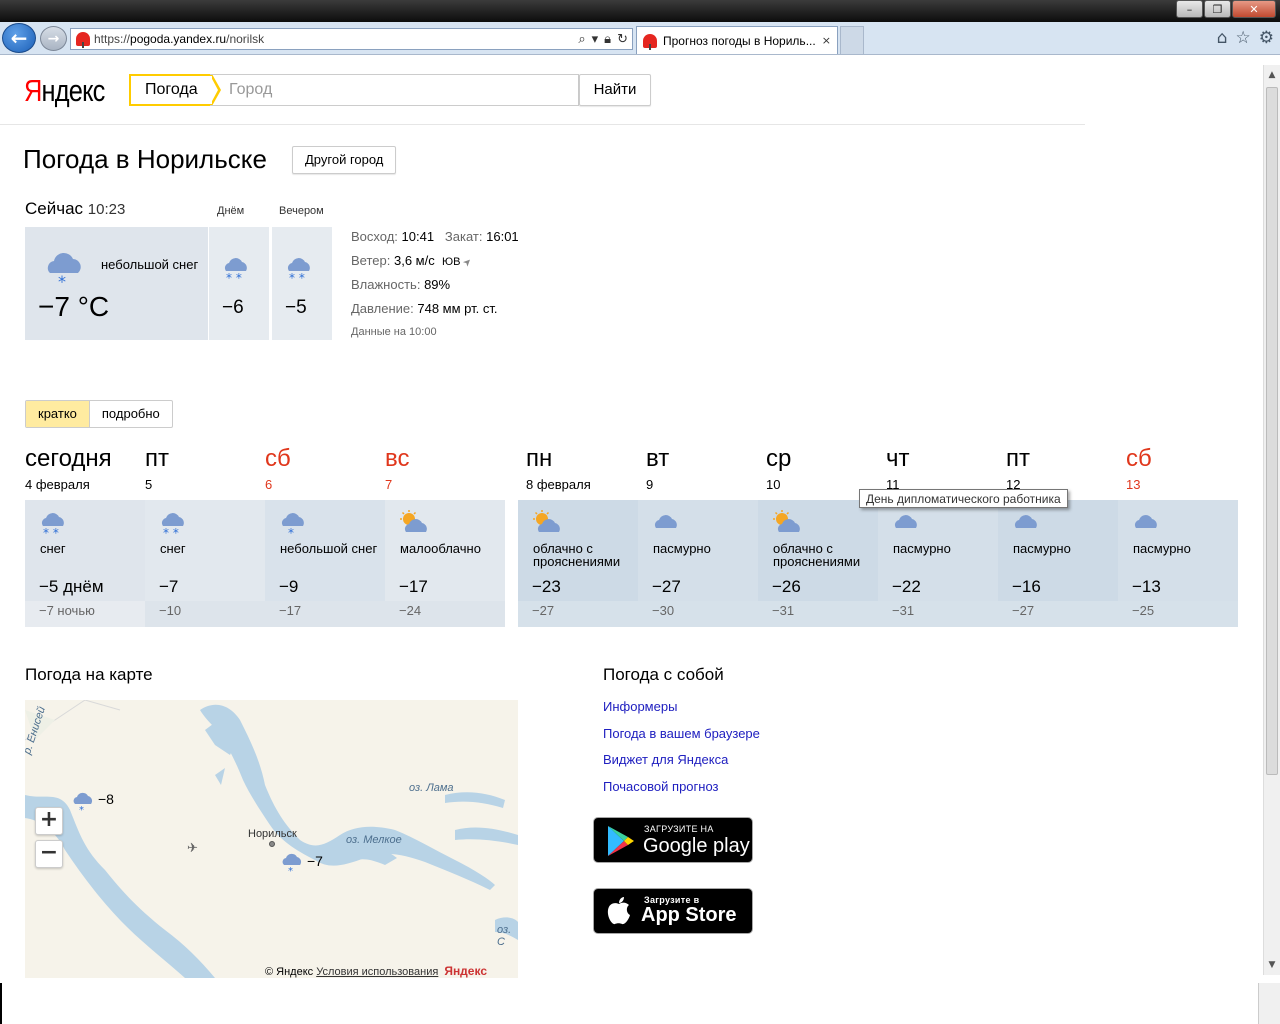  What do you see at coordinates (465, 971) in the screenshot?
I see `map-yandex-logo: Яндекс` at bounding box center [465, 971].